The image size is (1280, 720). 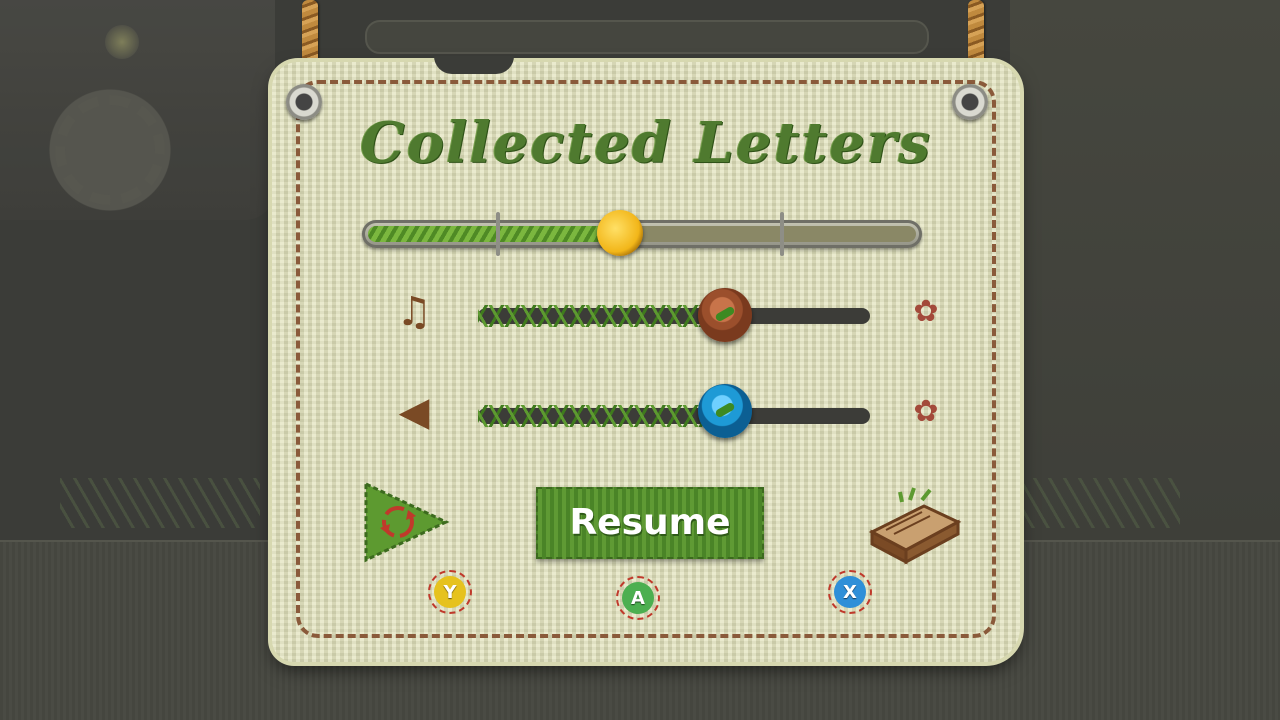 What do you see at coordinates (474, 65) in the screenshot?
I see `panel-notch` at bounding box center [474, 65].